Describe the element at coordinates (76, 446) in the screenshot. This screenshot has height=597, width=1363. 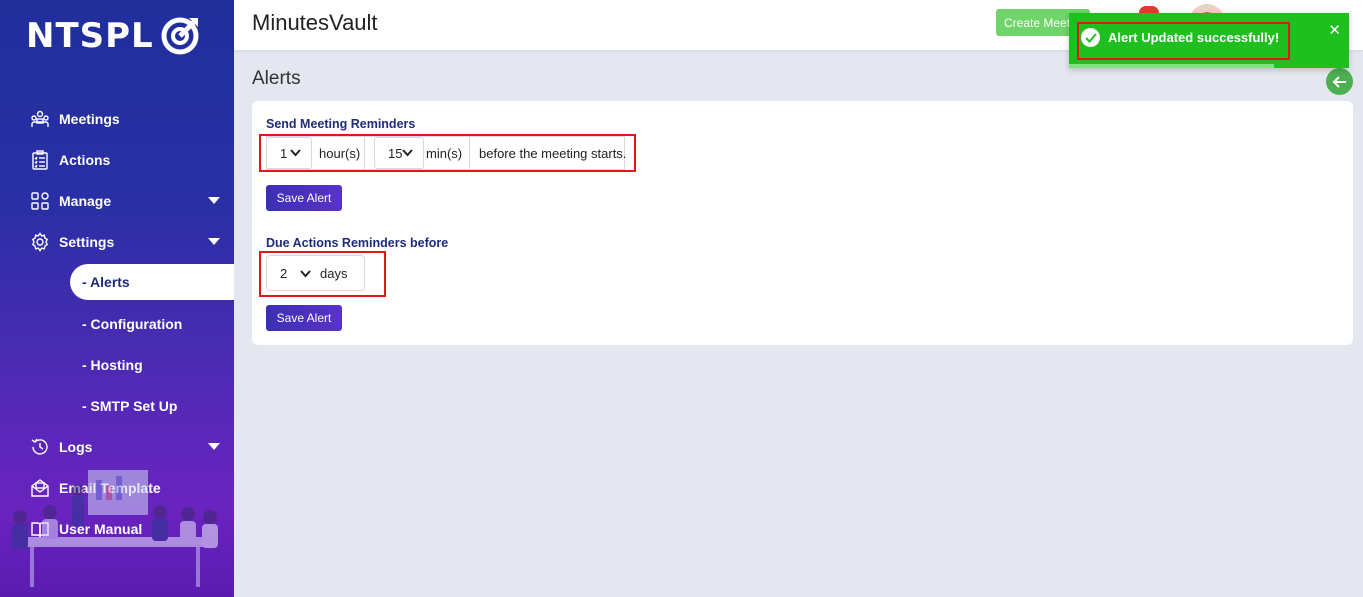
I see `sidebar-item-label: Logs` at that location.